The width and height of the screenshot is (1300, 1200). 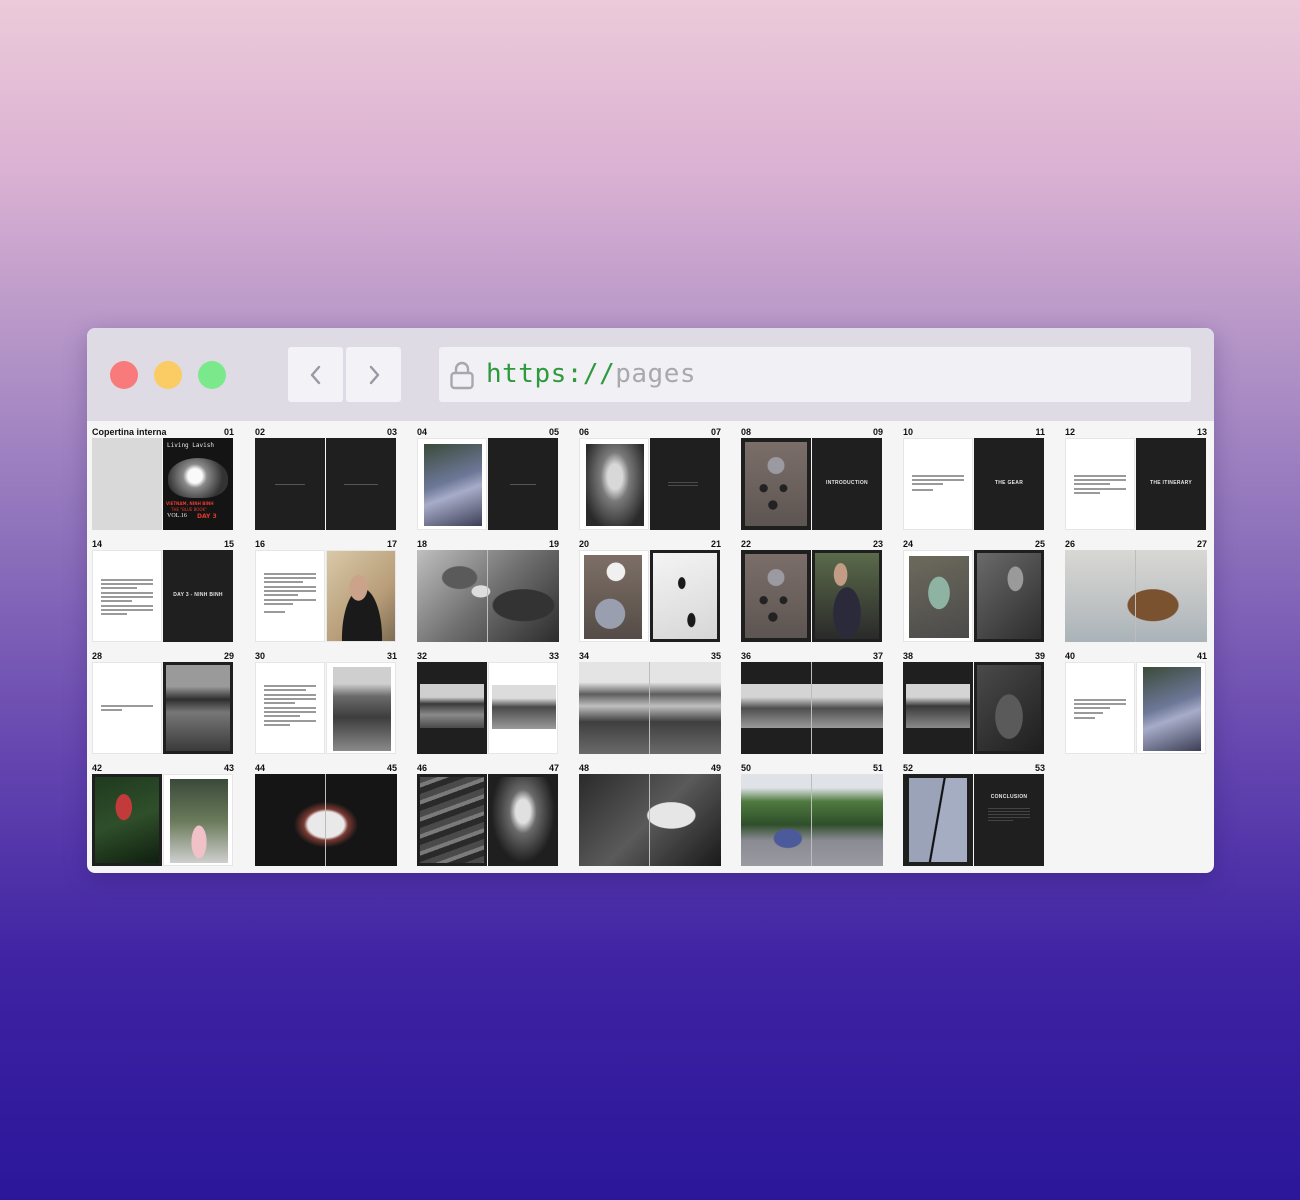 What do you see at coordinates (190, 503) in the screenshot?
I see `cover-subtitle: VIETNAM, NINH BINH` at bounding box center [190, 503].